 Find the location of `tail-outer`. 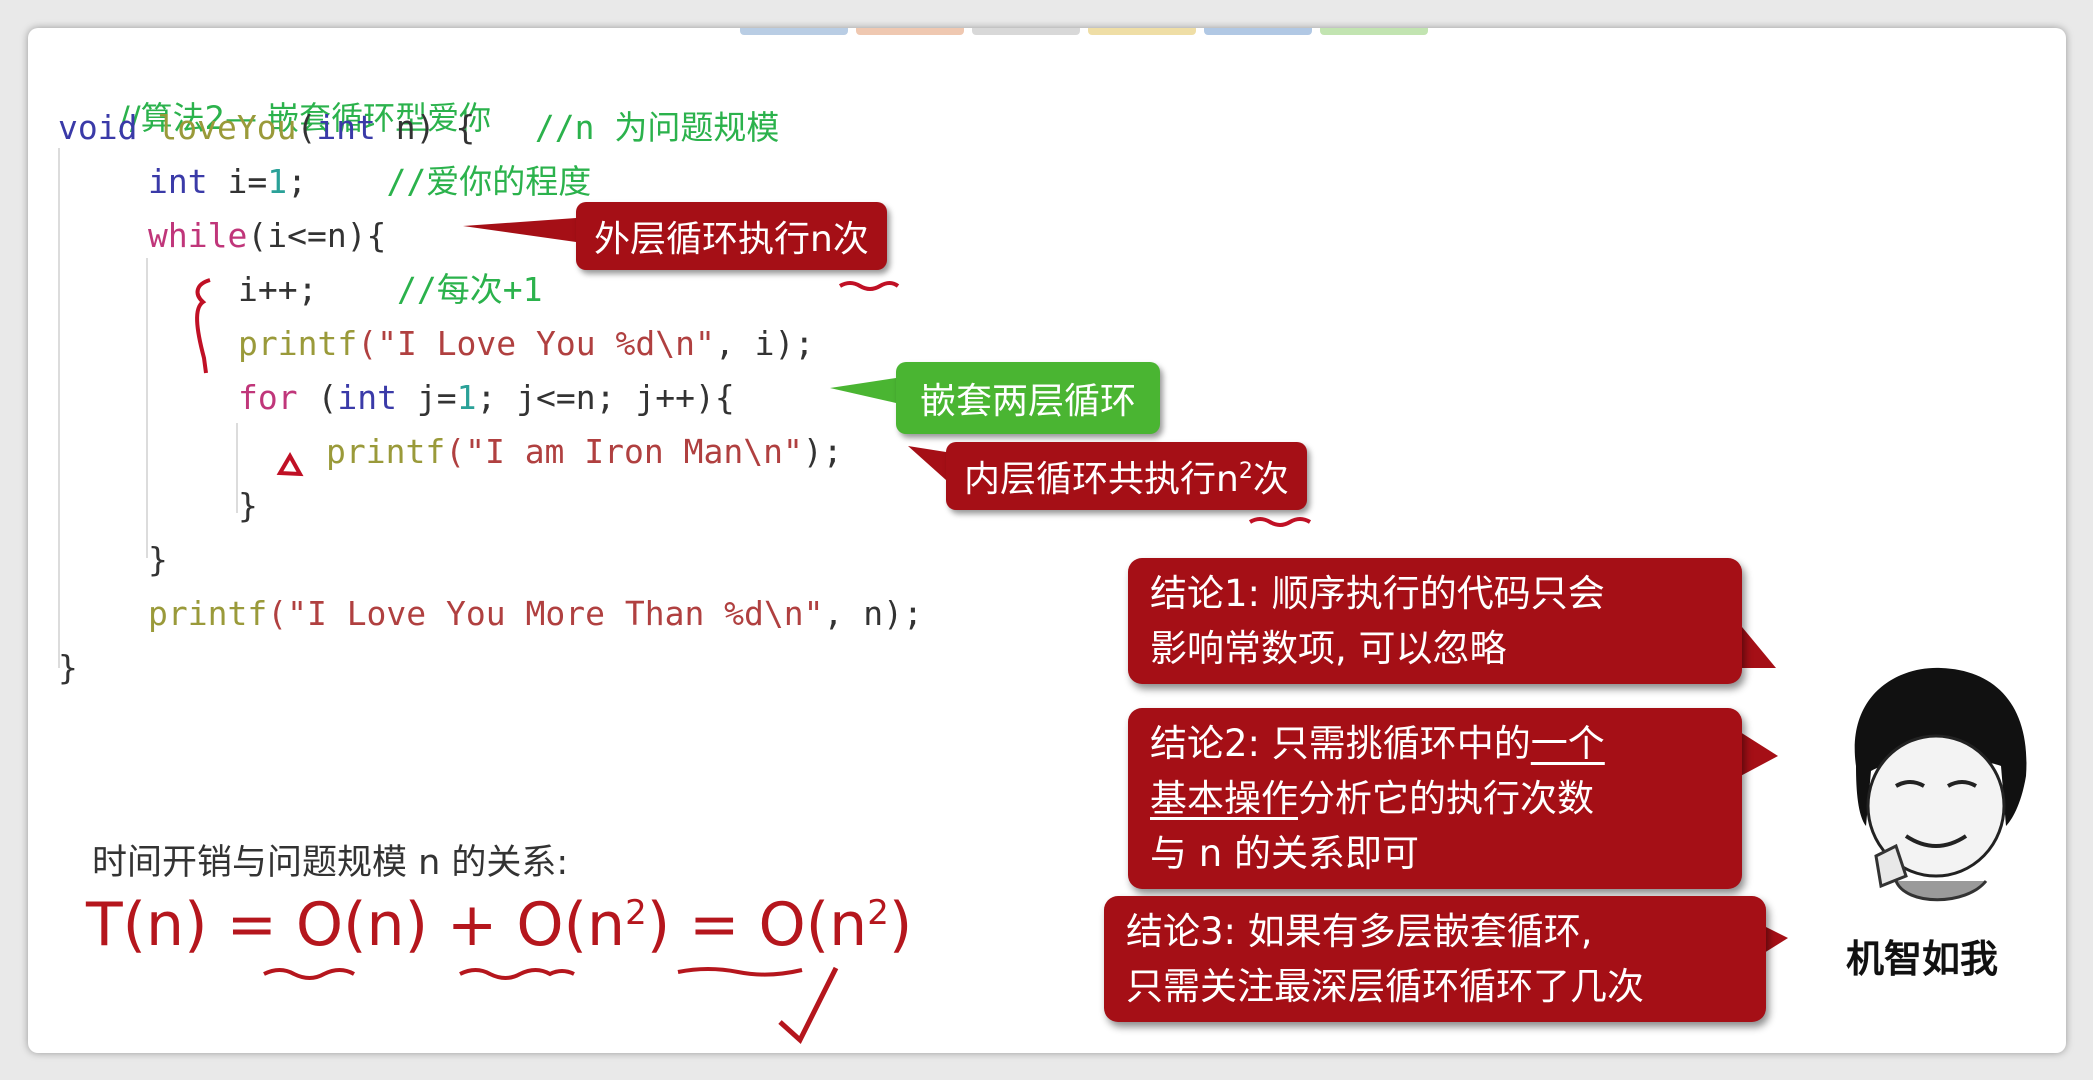

tail-outer is located at coordinates (519, 230).